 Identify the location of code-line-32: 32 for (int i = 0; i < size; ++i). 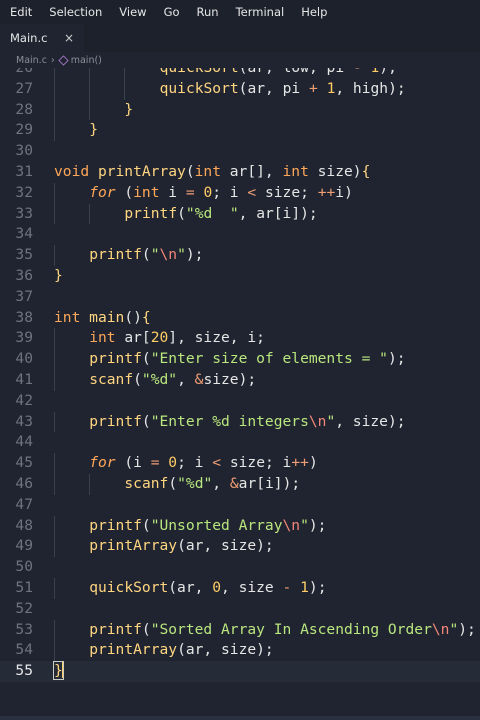
(240, 193).